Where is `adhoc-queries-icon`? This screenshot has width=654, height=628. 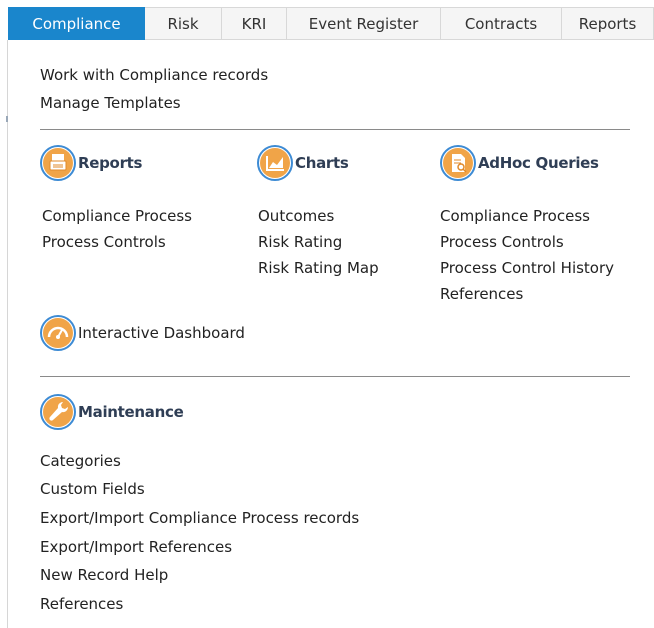 adhoc-queries-icon is located at coordinates (458, 163).